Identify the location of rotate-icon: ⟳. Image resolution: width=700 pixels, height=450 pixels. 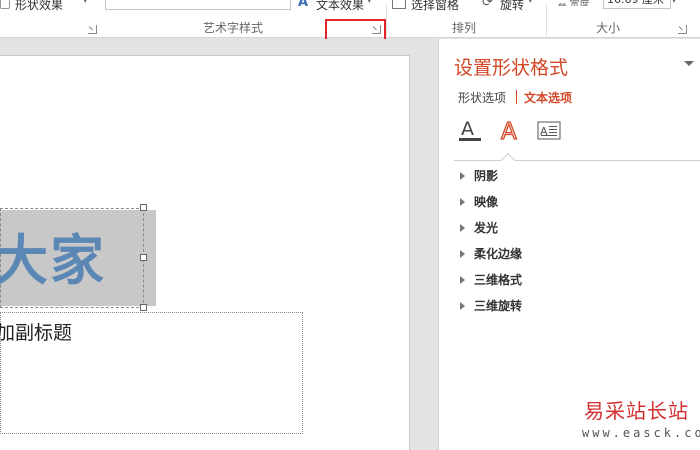
(487, 5).